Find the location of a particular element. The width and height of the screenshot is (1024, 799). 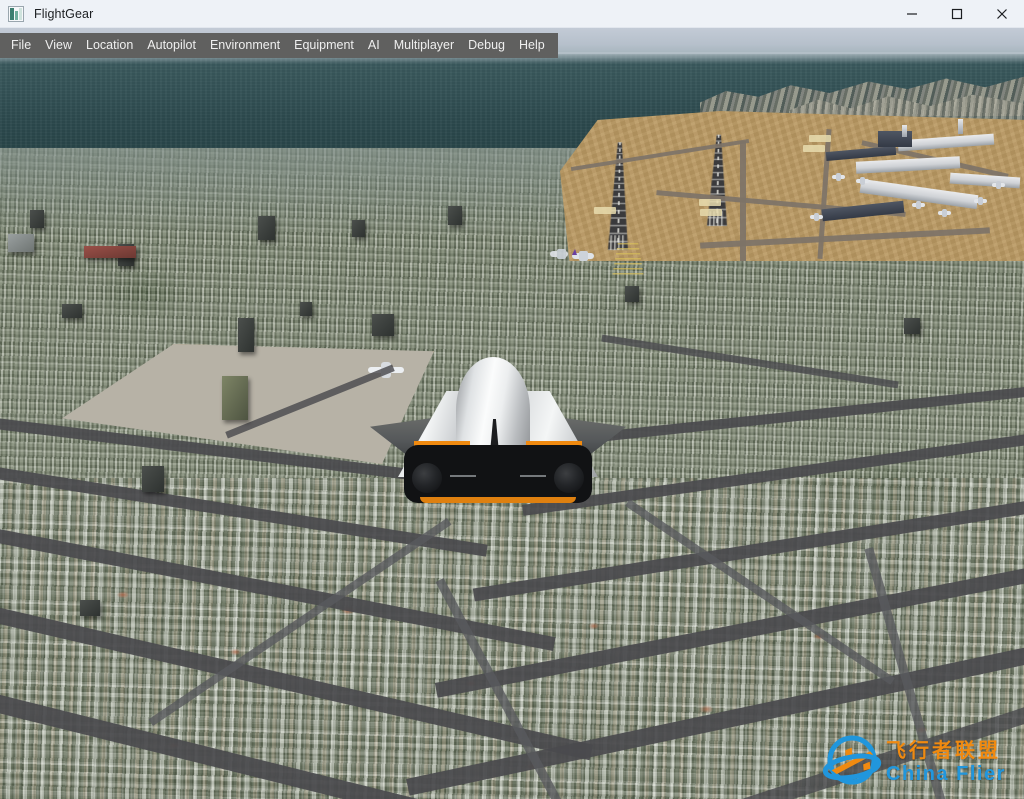

minimize-button is located at coordinates (911, 14).